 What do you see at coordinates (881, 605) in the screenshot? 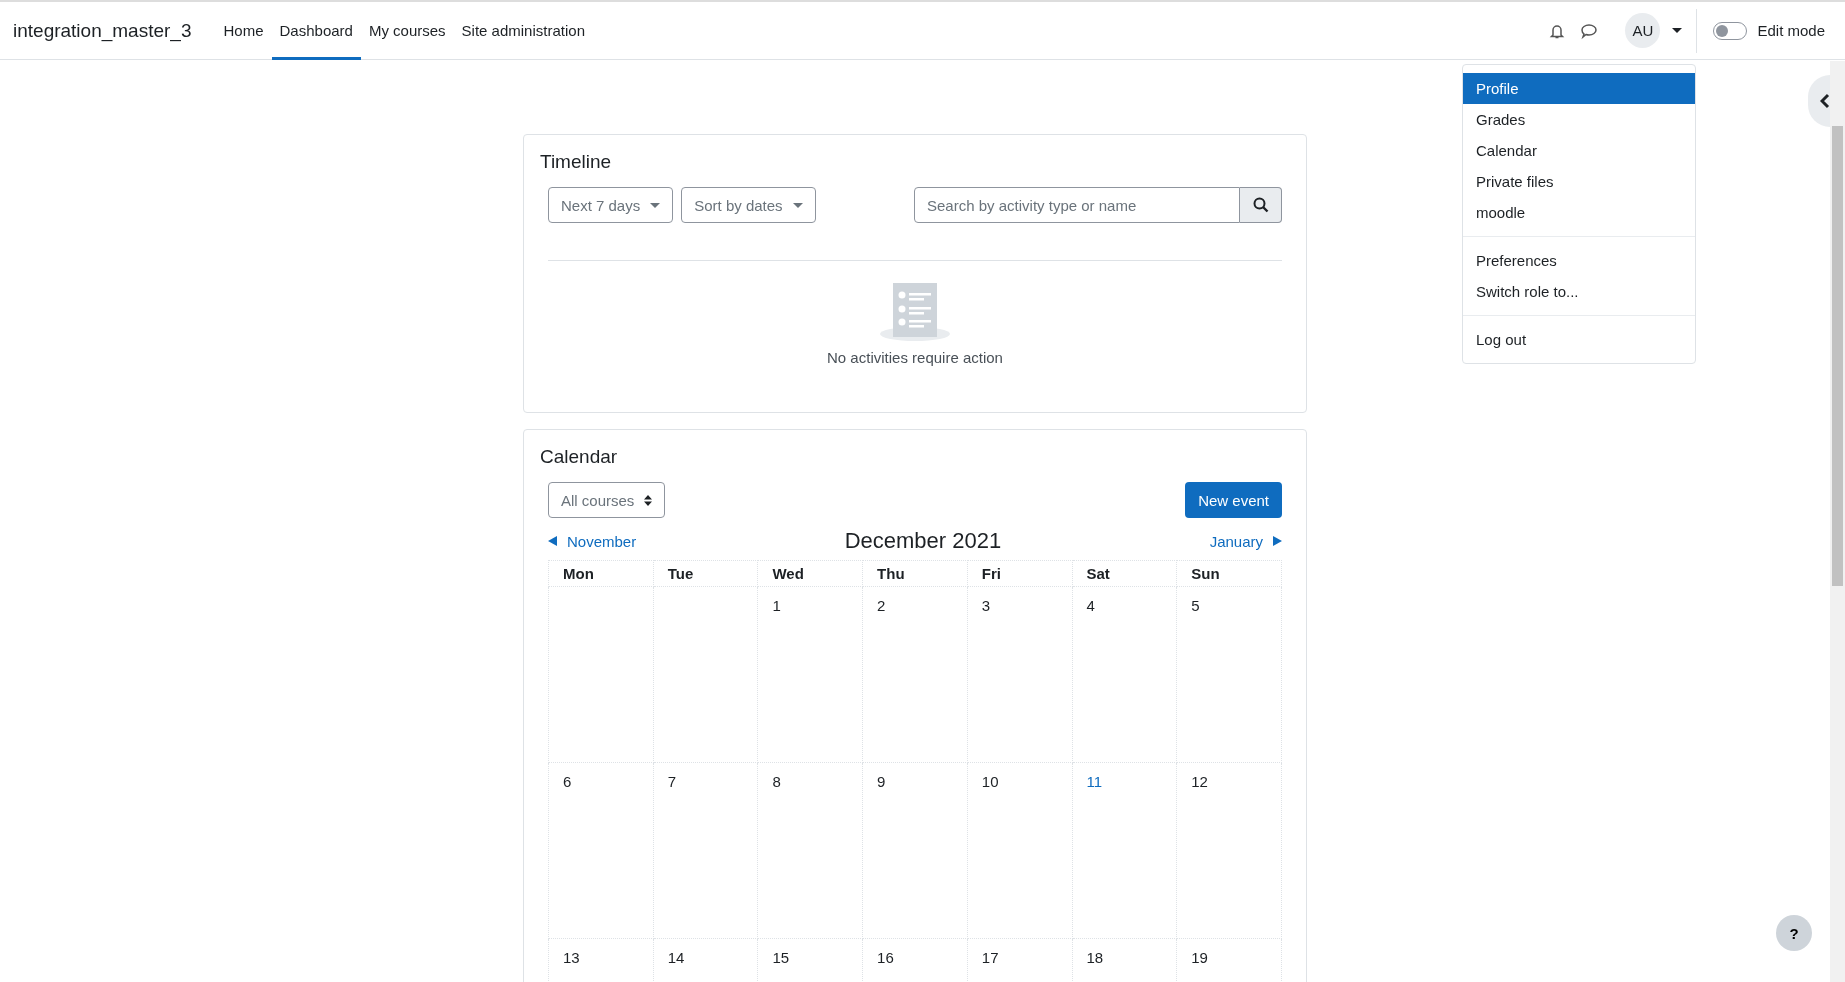
I see `day-number: 2` at bounding box center [881, 605].